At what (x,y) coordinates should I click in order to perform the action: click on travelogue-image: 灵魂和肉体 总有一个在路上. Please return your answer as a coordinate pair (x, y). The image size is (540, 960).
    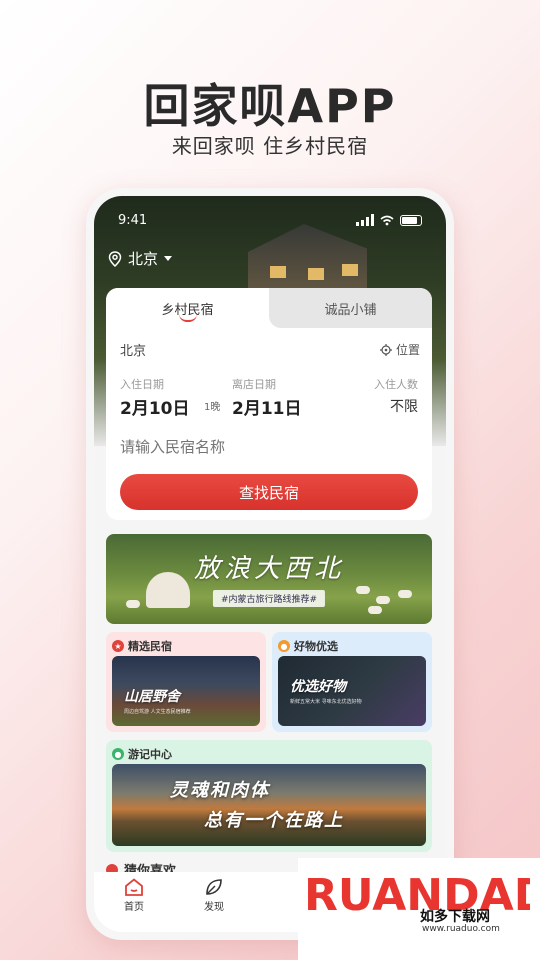
    Looking at the image, I should click on (269, 805).